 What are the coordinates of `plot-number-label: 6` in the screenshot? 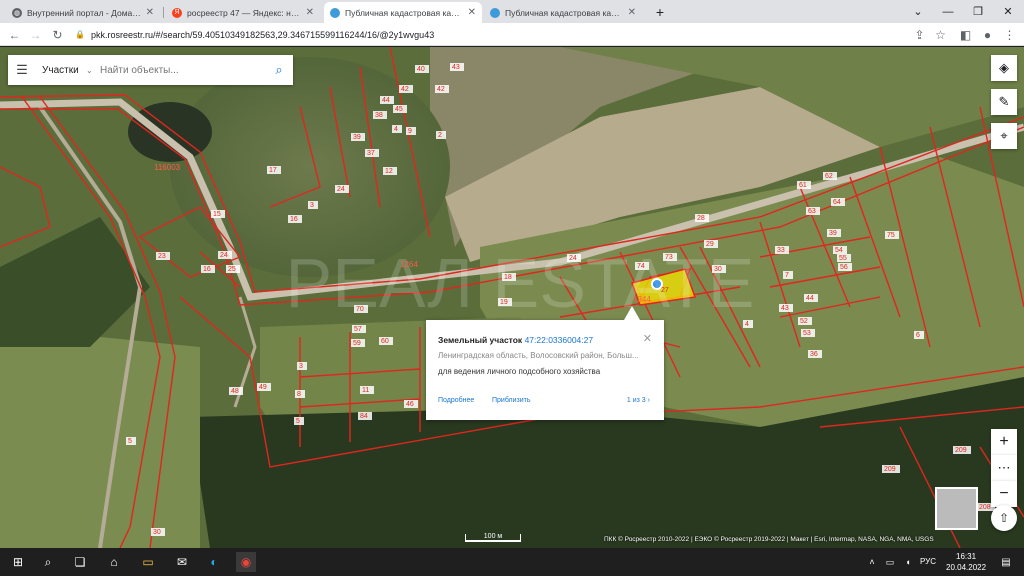 It's located at (918, 335).